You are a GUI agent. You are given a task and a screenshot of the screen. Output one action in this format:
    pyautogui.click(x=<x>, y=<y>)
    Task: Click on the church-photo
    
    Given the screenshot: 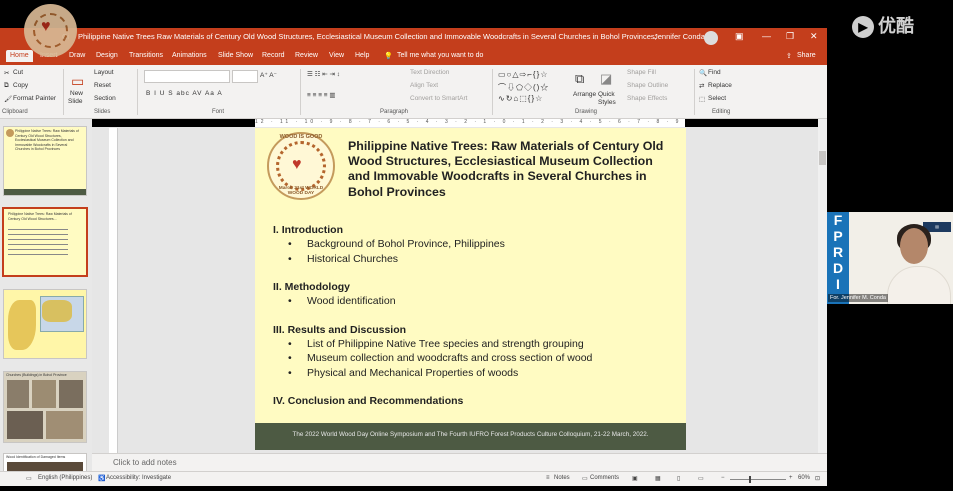 What is the action you would take?
    pyautogui.click(x=18, y=394)
    